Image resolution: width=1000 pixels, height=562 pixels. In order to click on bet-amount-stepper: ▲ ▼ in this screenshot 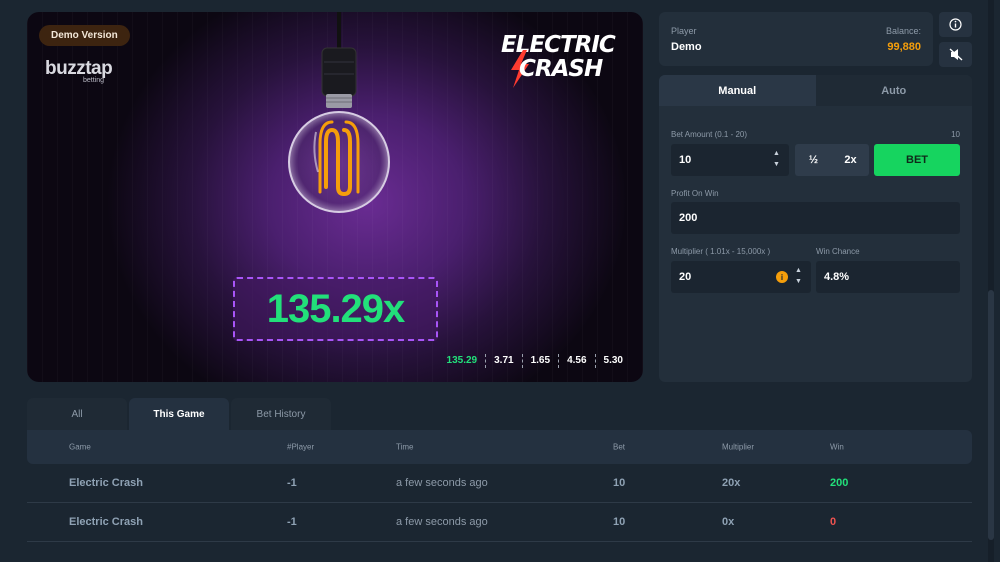, I will do `click(776, 159)`.